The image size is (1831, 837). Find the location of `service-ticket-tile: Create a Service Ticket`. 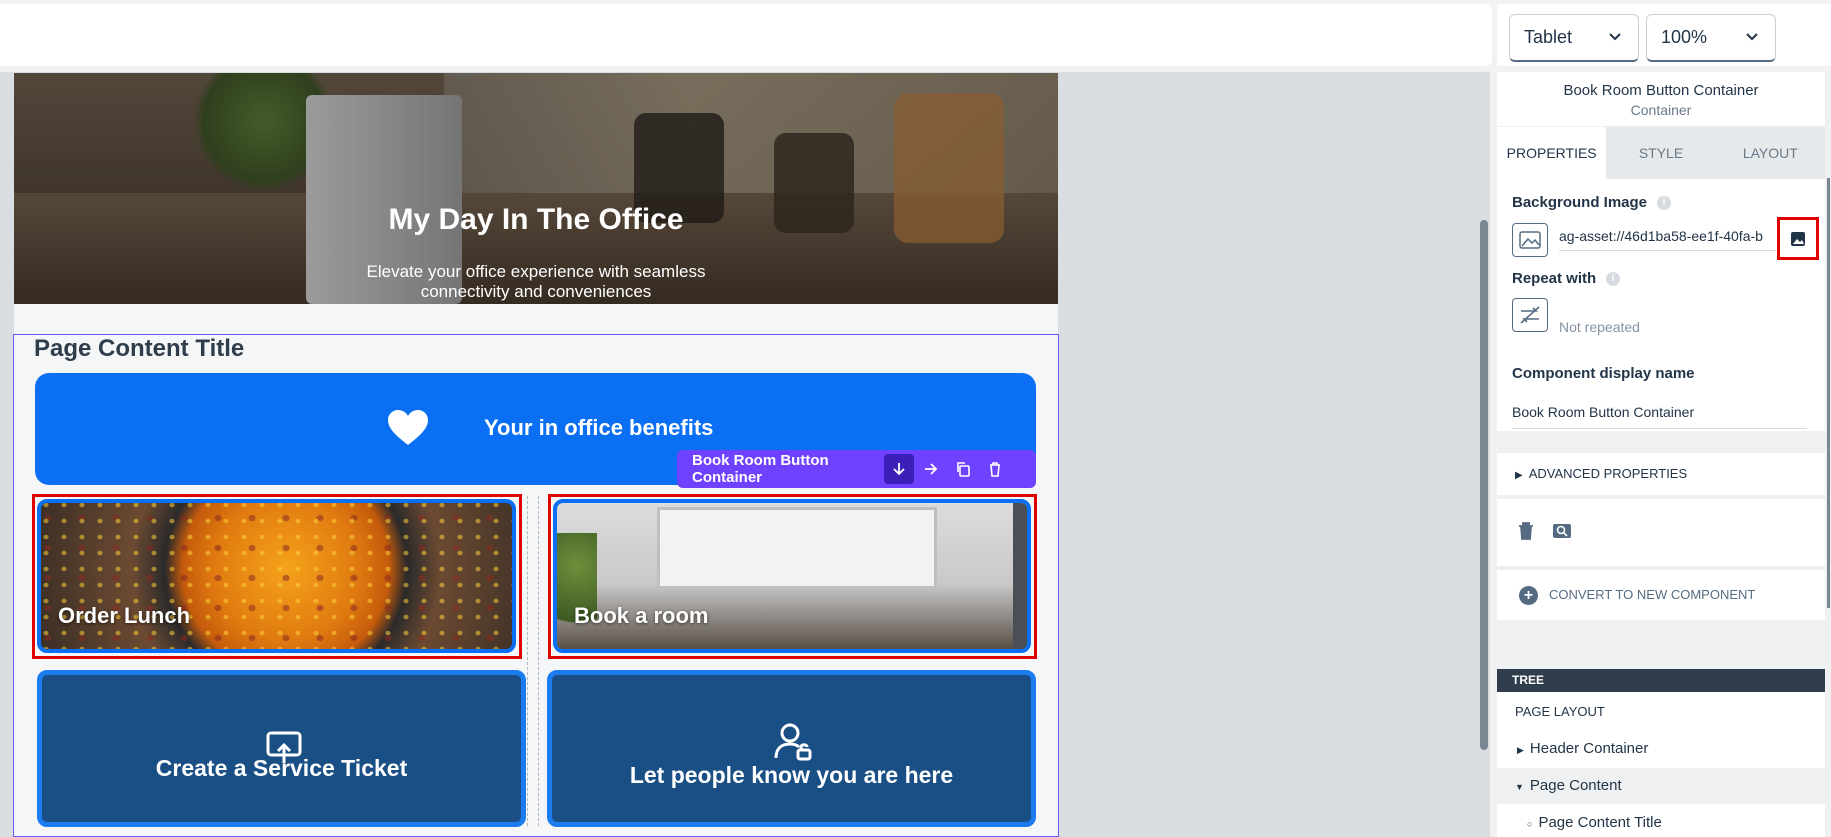

service-ticket-tile: Create a Service Ticket is located at coordinates (281, 748).